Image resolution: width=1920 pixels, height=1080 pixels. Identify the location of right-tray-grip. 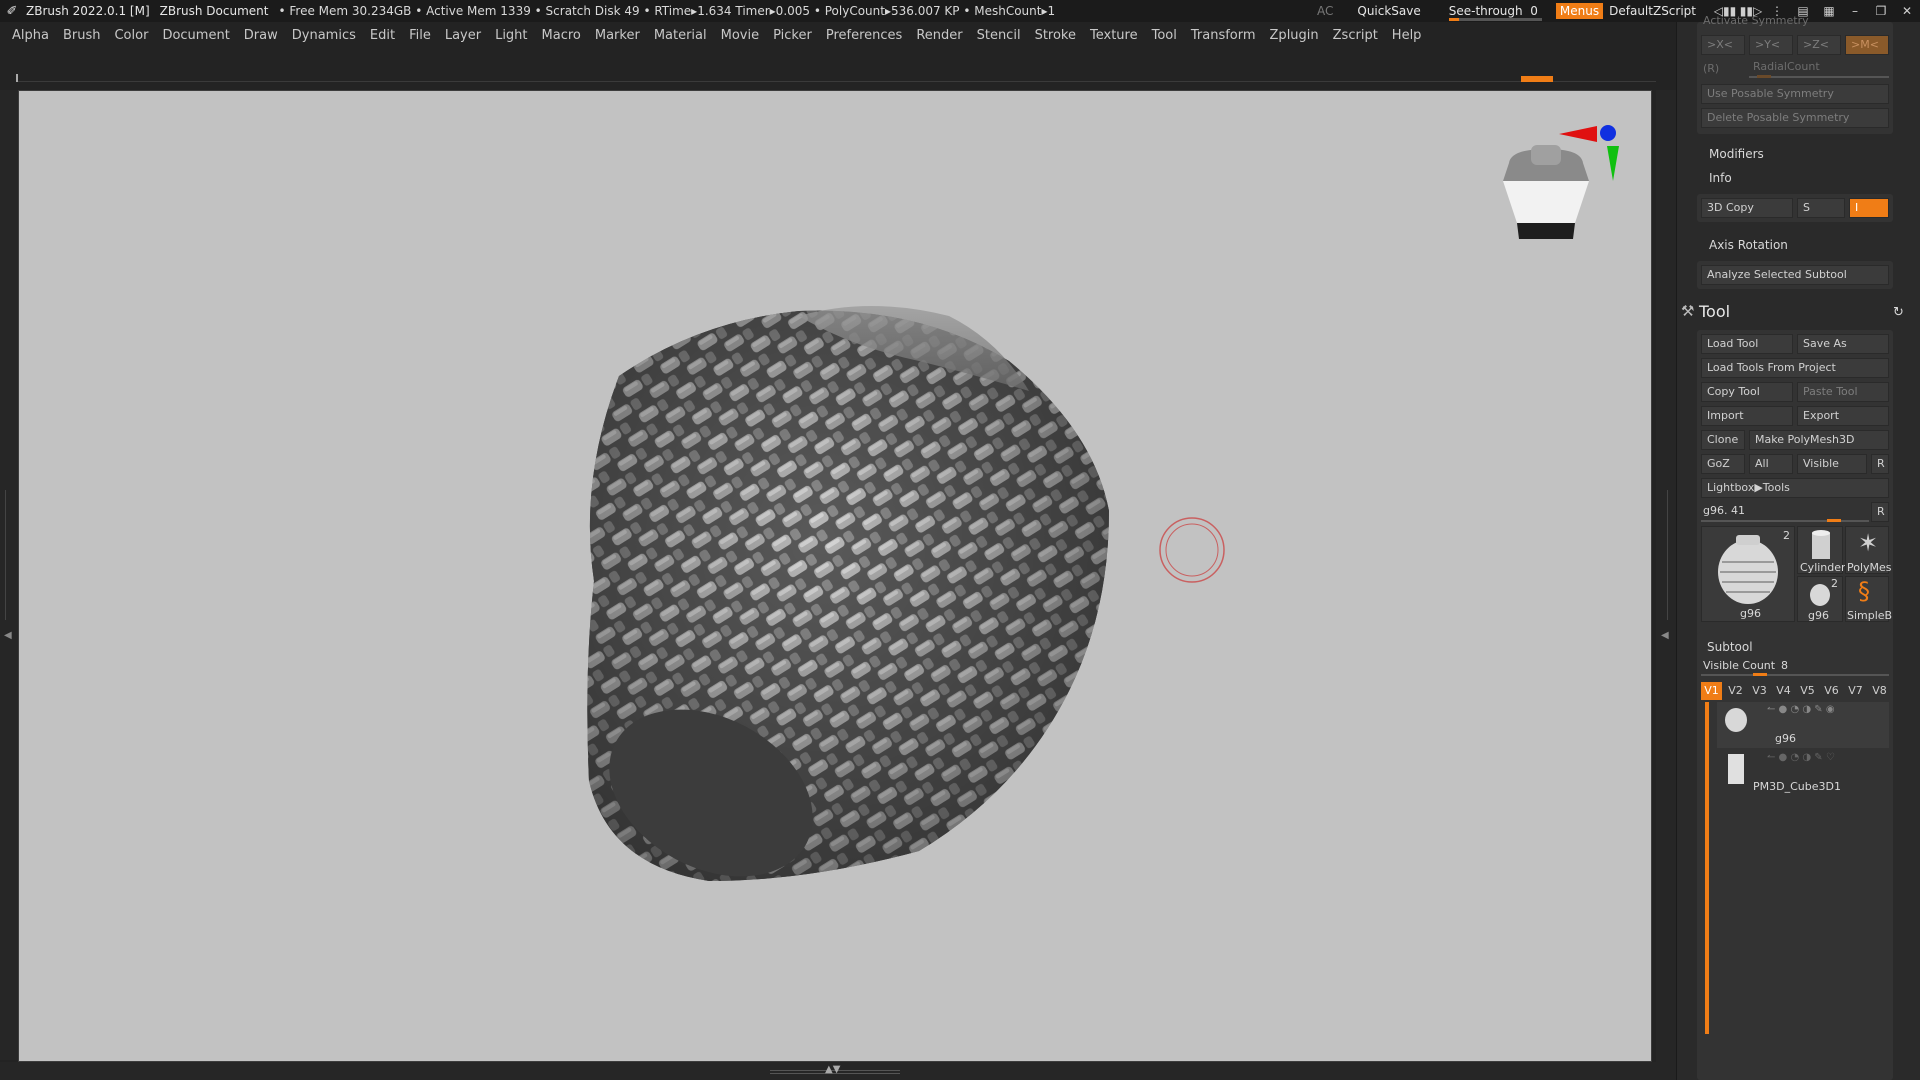
(1665, 555).